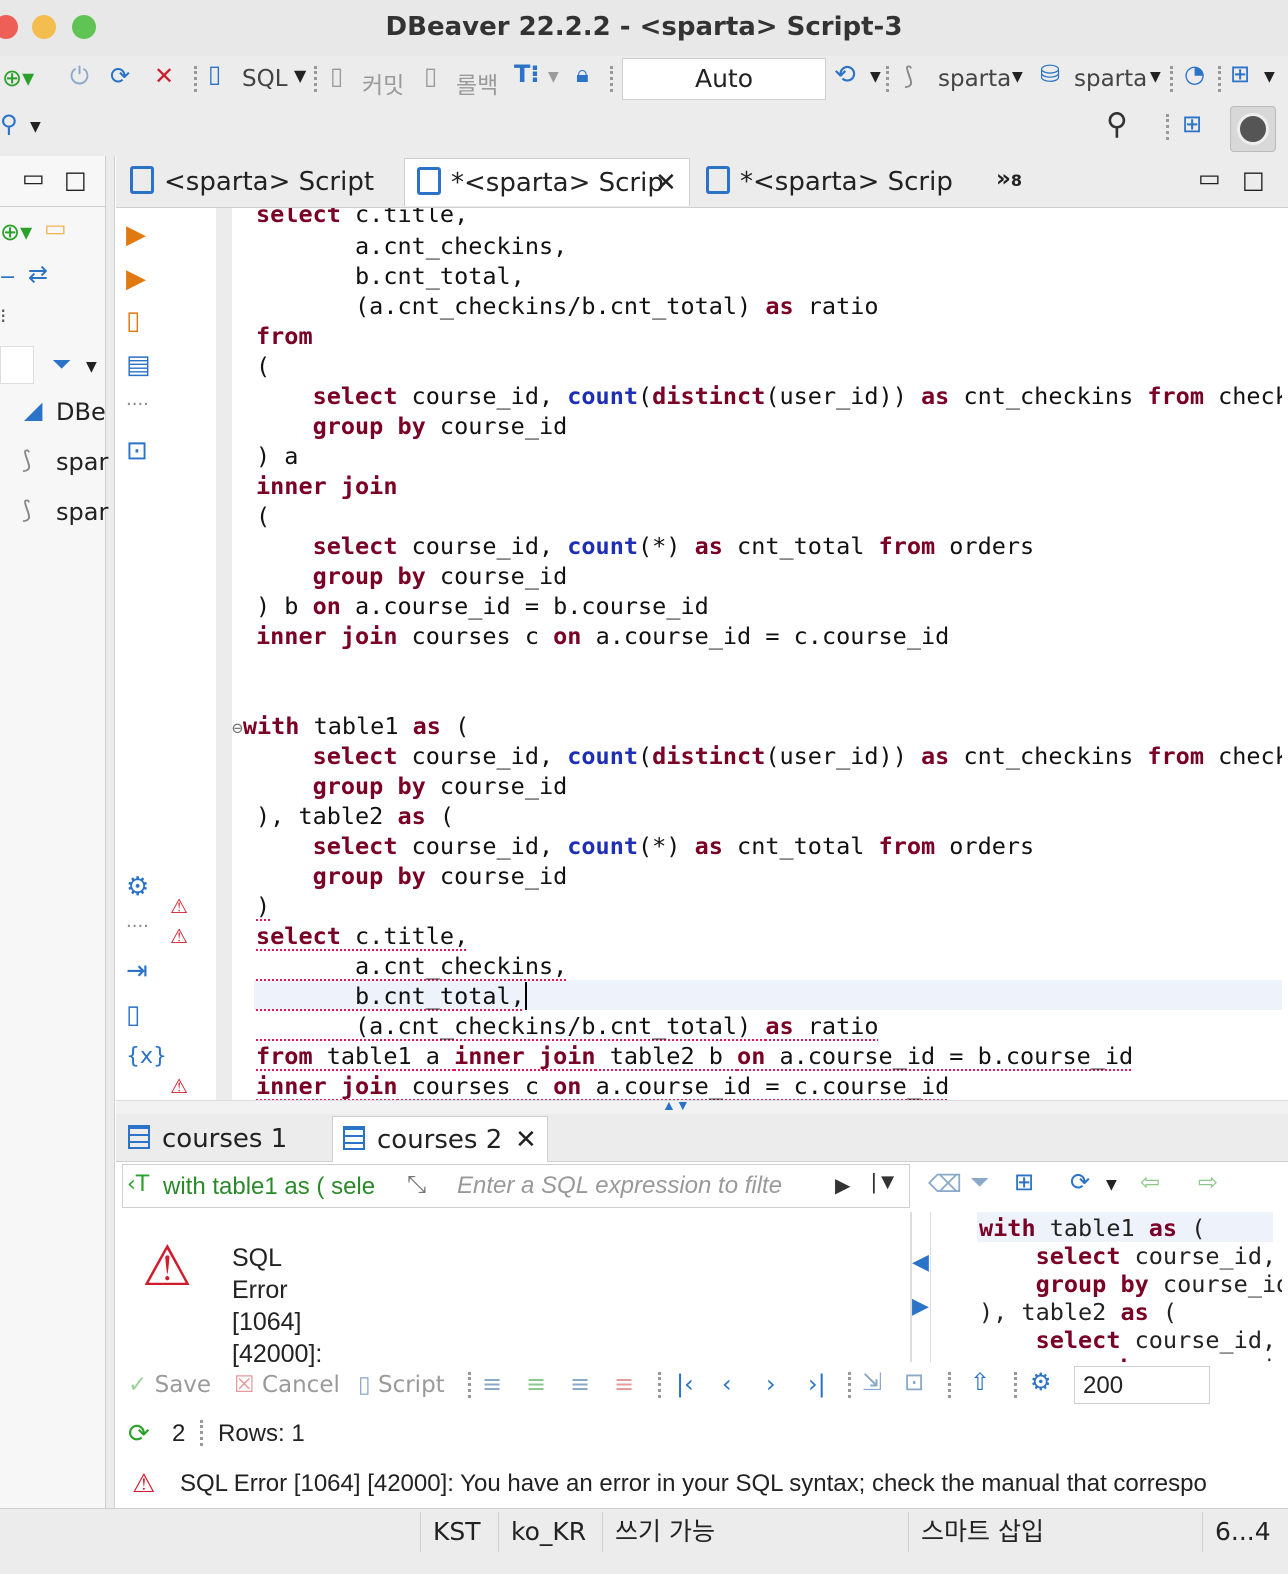 The image size is (1288, 1574). What do you see at coordinates (336, 76) in the screenshot?
I see `commit-icon: ▯` at bounding box center [336, 76].